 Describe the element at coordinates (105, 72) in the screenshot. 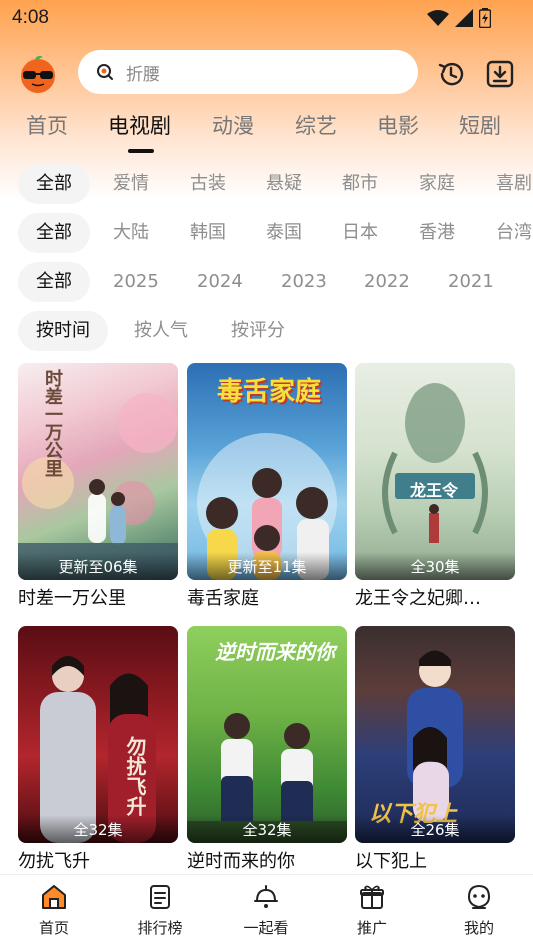

I see `search-icon` at that location.